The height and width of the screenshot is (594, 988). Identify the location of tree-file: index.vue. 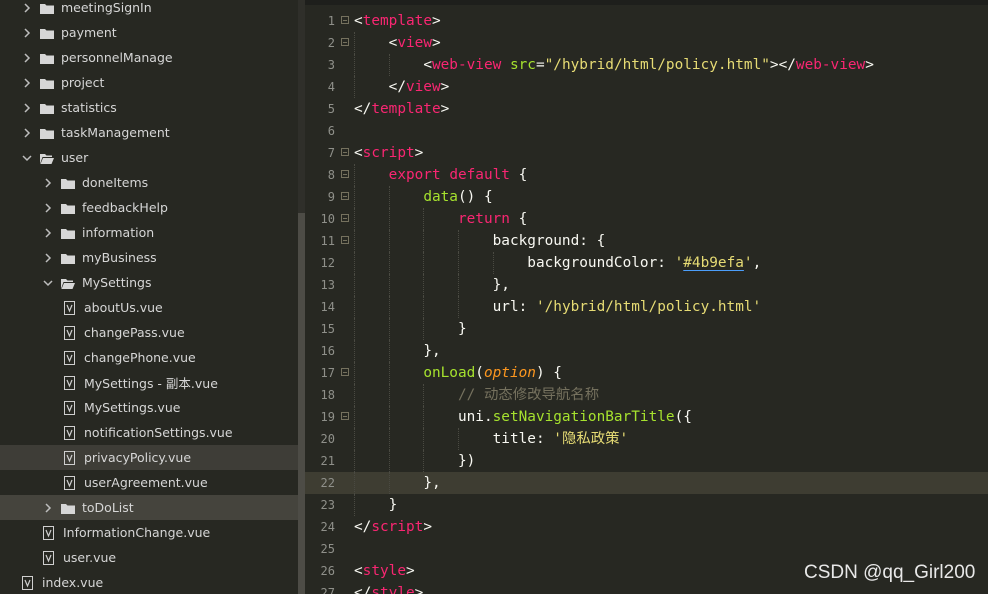
(149, 582).